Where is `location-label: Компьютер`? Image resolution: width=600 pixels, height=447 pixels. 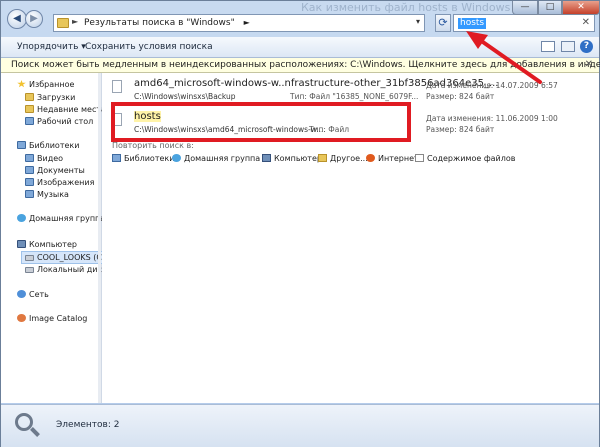
location-label: Компьютер is located at coordinates (298, 158).